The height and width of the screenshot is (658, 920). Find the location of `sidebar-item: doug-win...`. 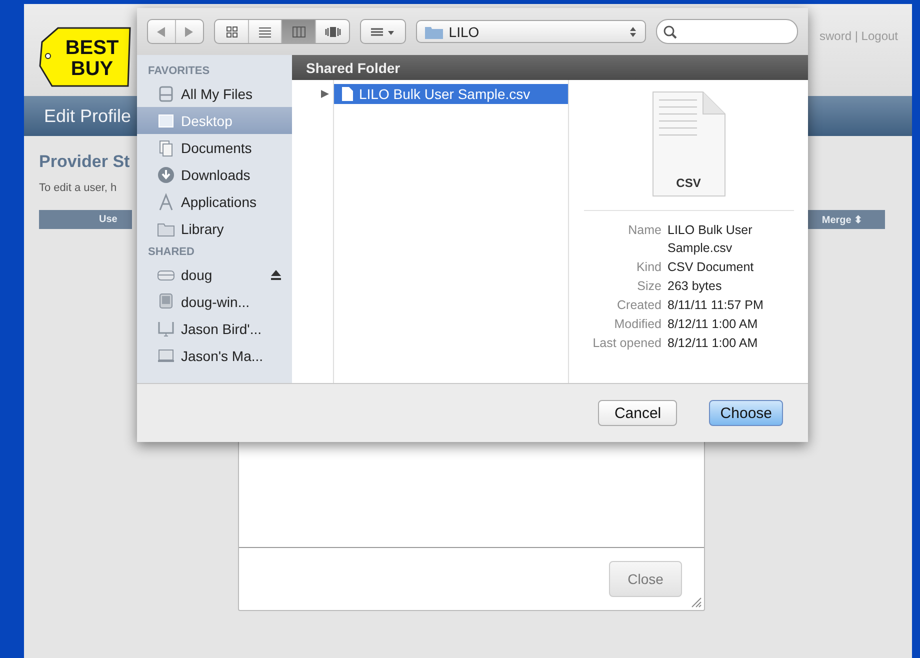

sidebar-item: doug-win... is located at coordinates (214, 301).